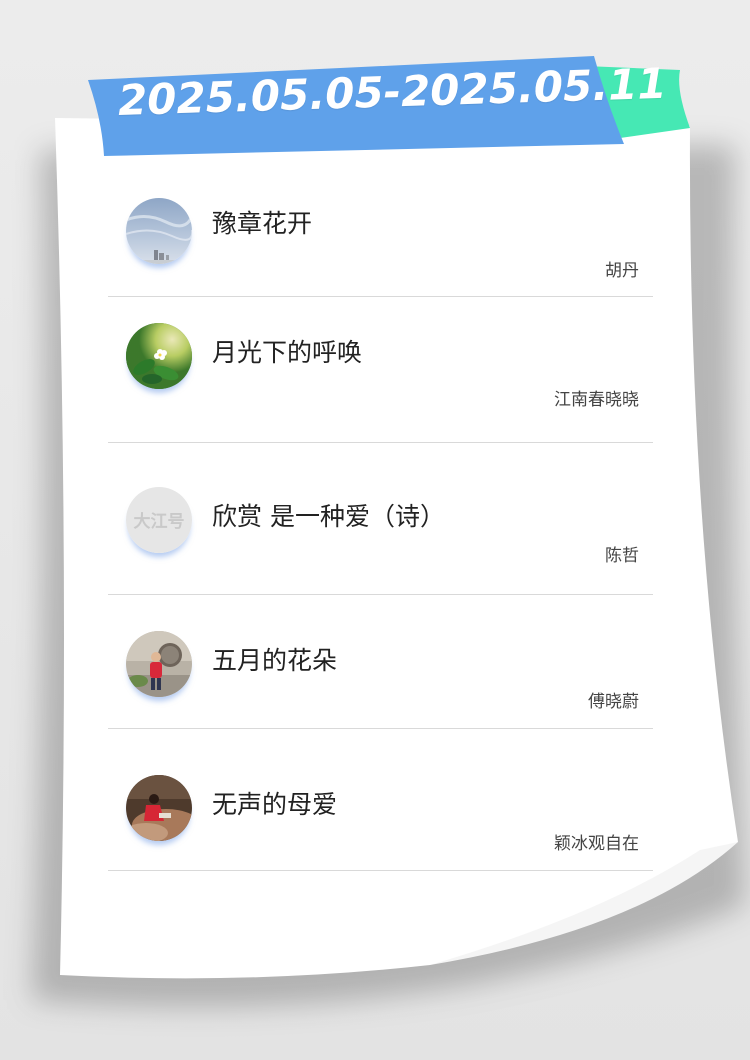 The height and width of the screenshot is (1060, 750). I want to click on list-item: 大江号 欣赏 是一种爱（诗） 陈哲, so click(380, 519).